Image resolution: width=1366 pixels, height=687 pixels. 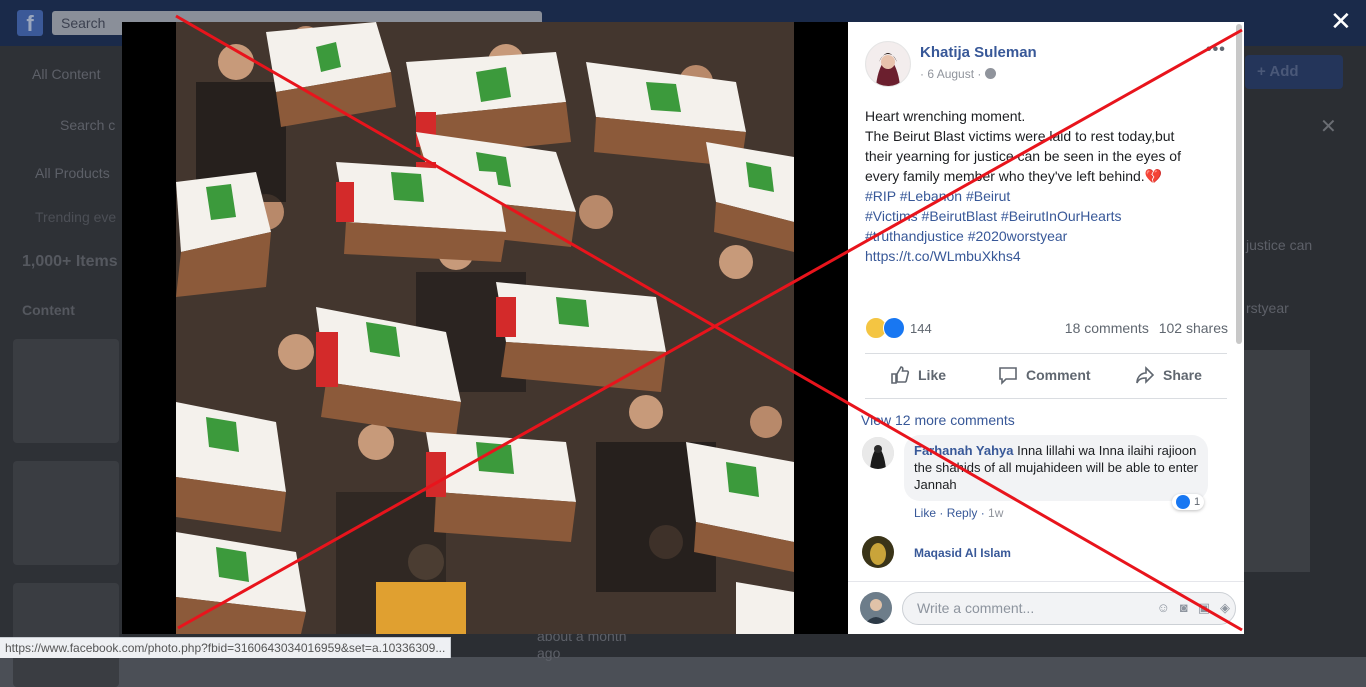 What do you see at coordinates (1328, 127) in the screenshot?
I see `bg-close-icon: ✕` at bounding box center [1328, 127].